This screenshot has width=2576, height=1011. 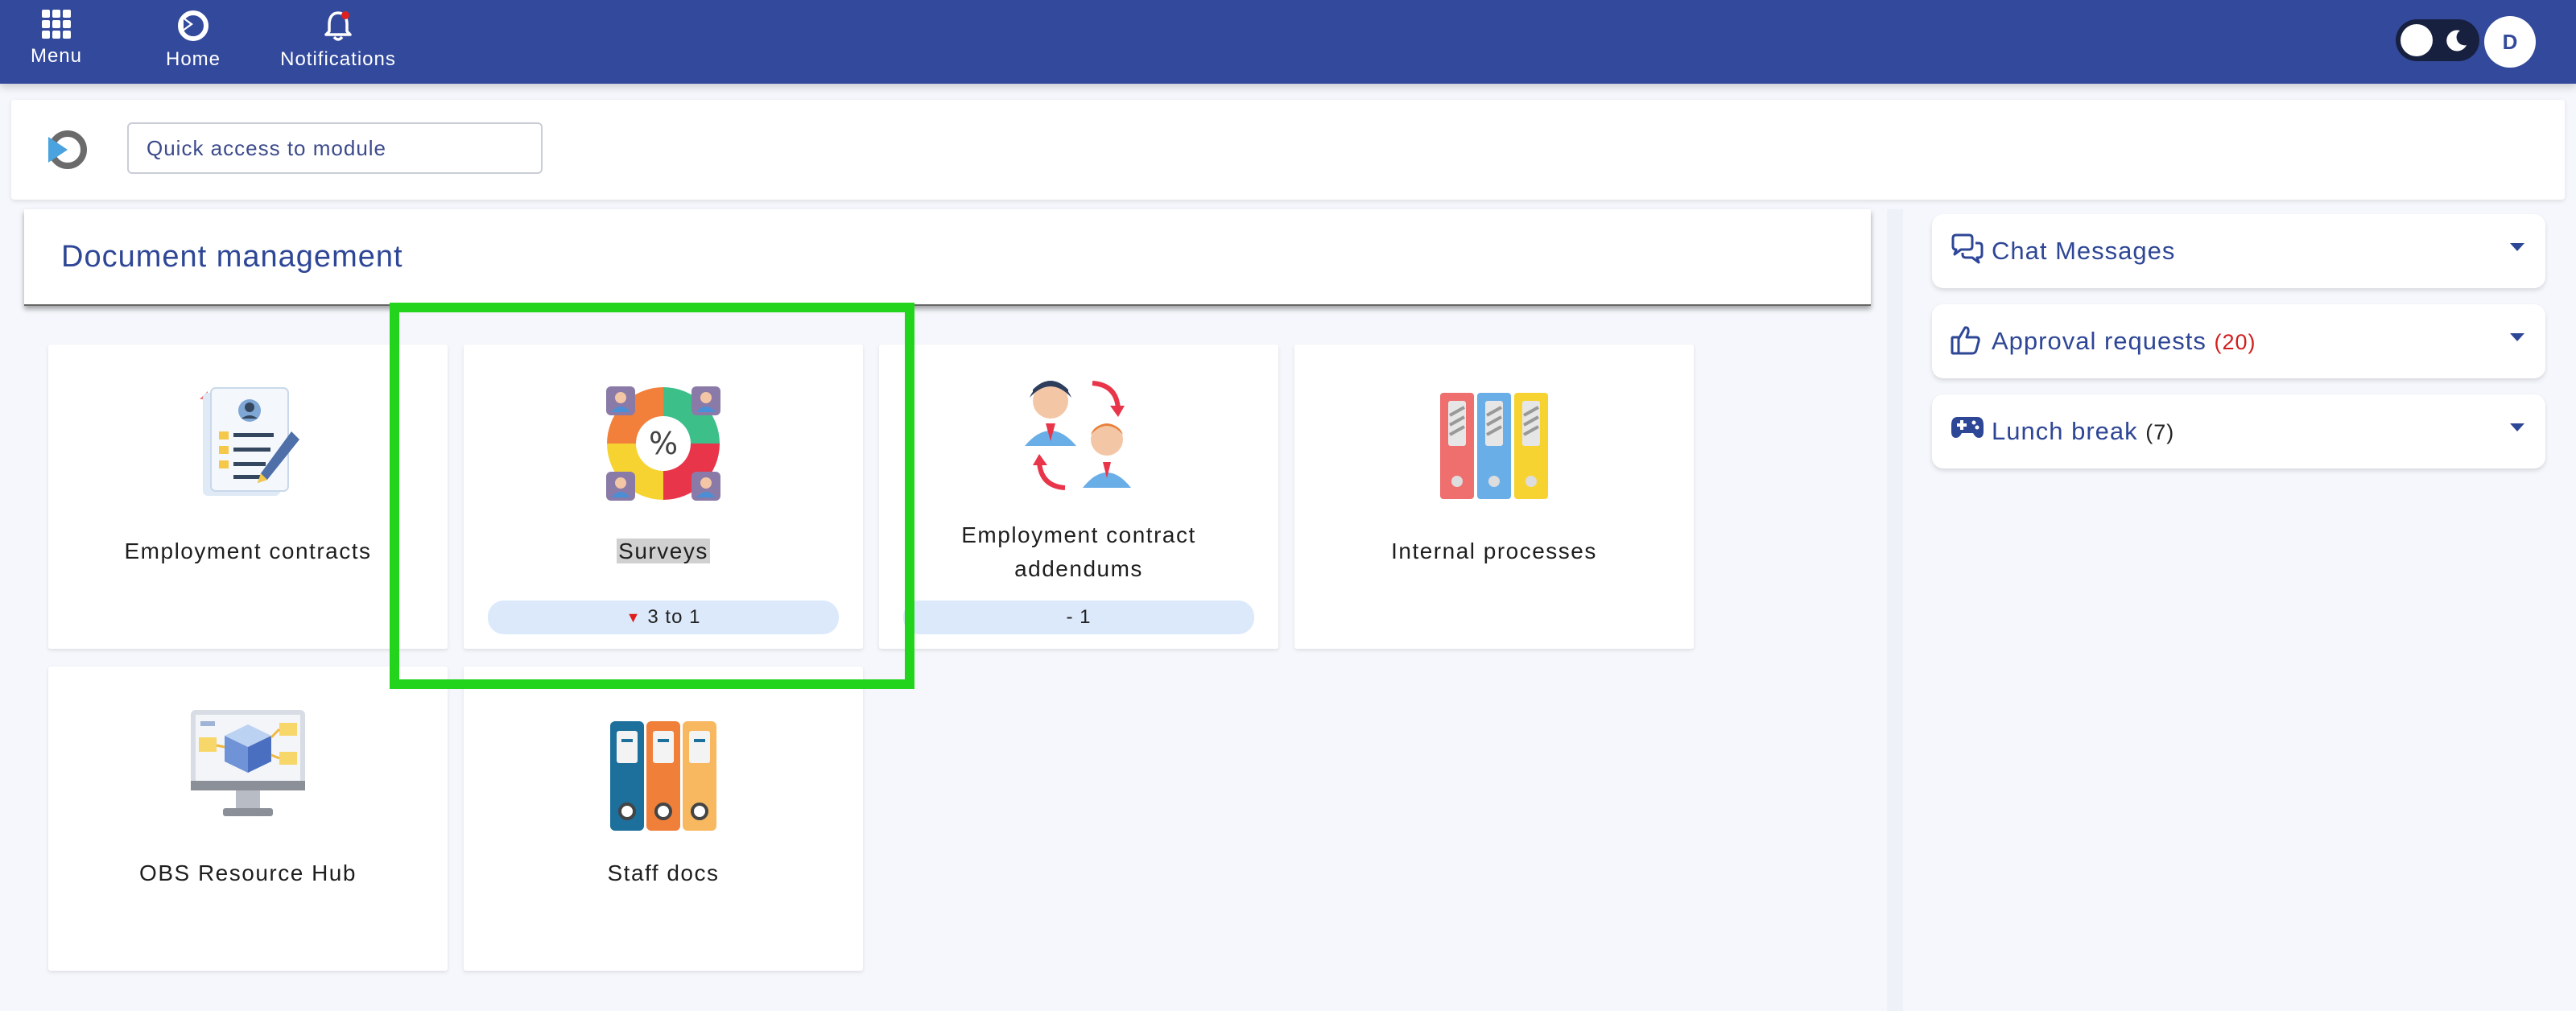 I want to click on right-column-divider, so click(x=1895, y=610).